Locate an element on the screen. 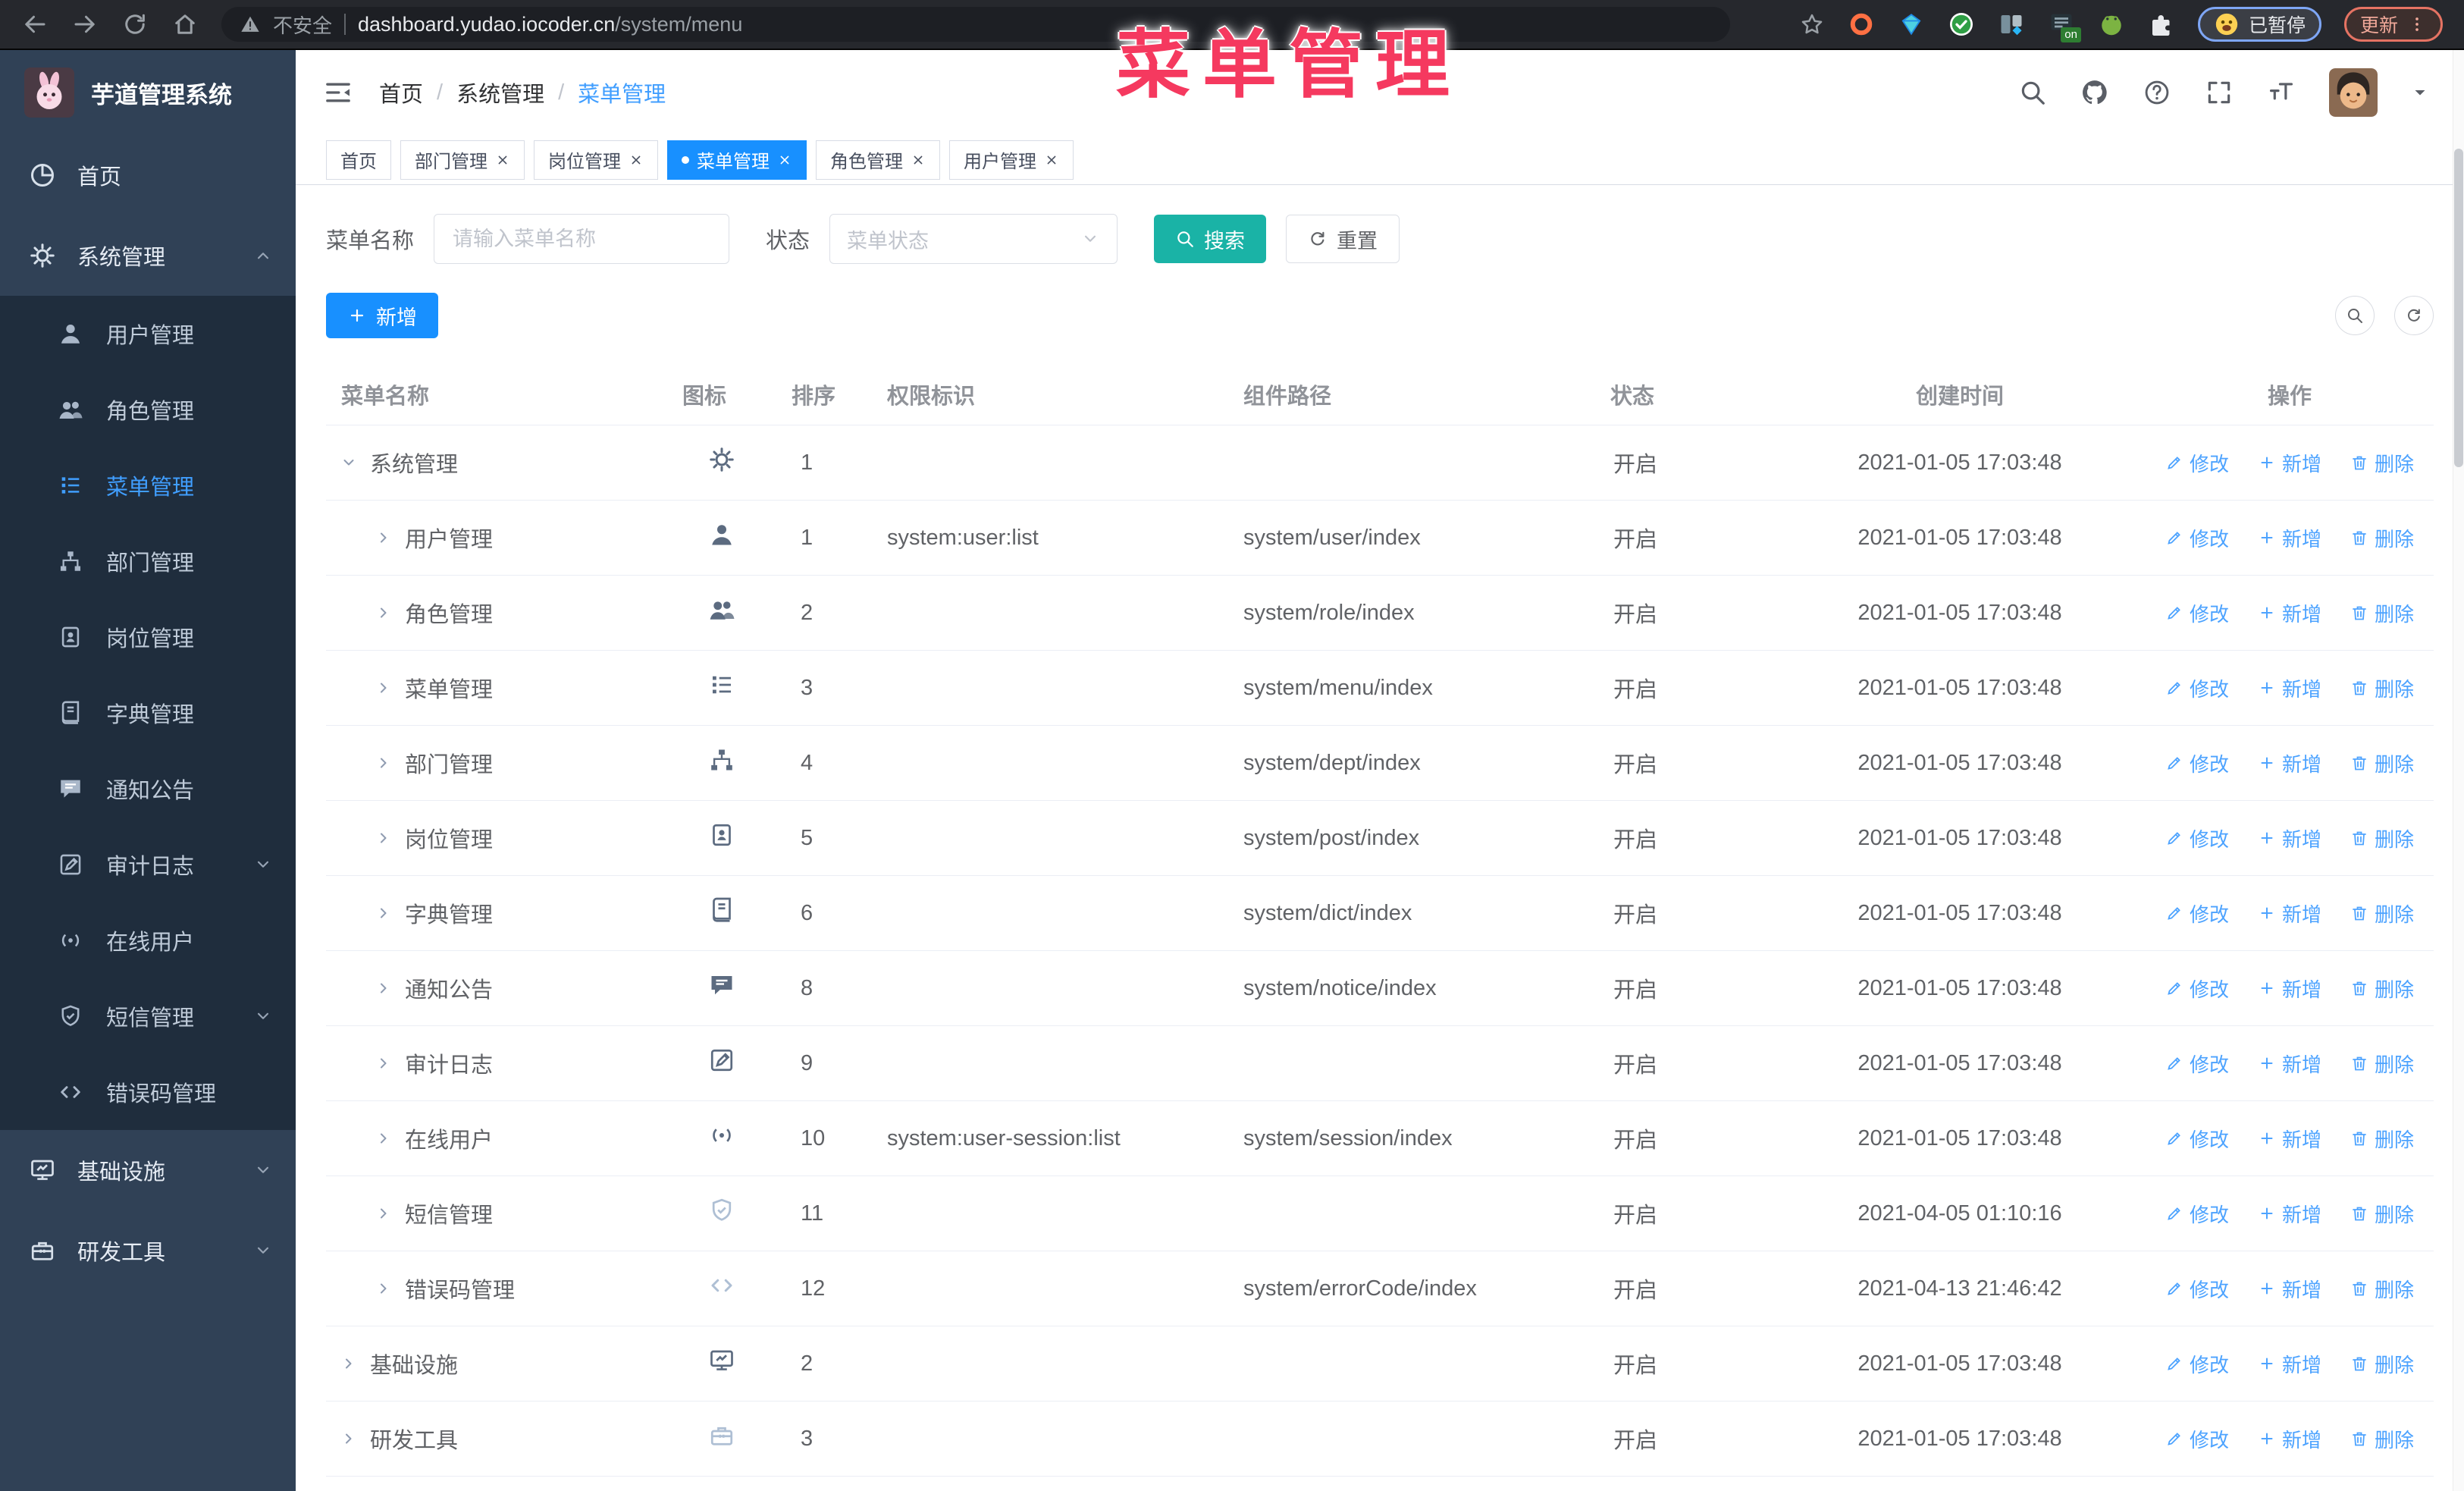 Image resolution: width=2464 pixels, height=1491 pixels. extension-orange-icon is located at coordinates (1862, 24).